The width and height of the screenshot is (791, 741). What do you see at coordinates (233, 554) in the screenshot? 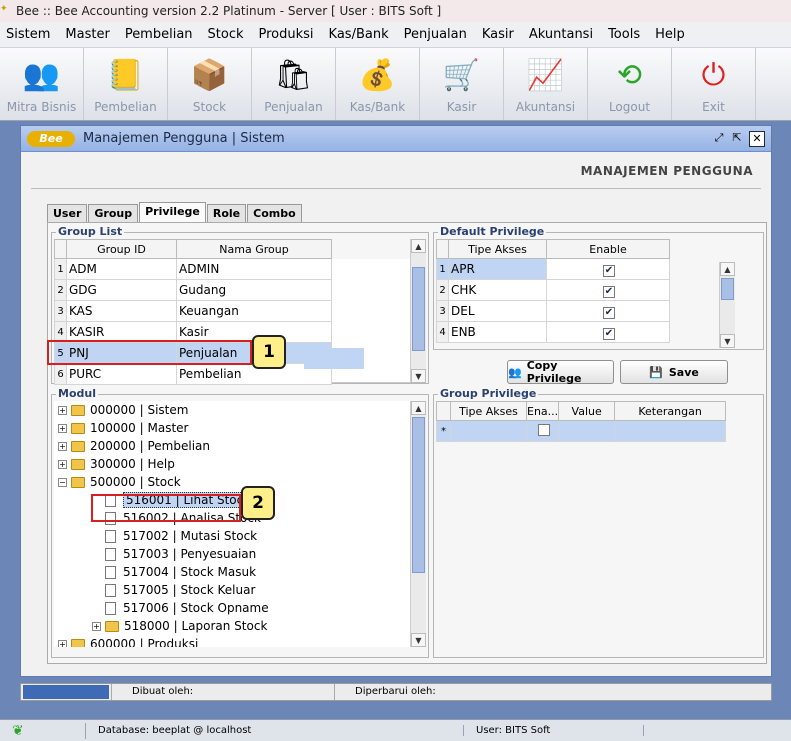
I see `tree-file-node: 517003 | Penyesuaian` at bounding box center [233, 554].